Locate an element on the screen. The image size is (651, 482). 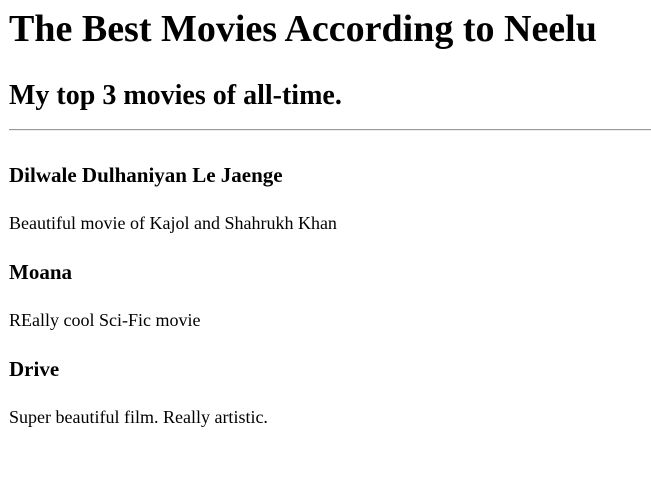
page-title: The Best Movies According to Neelu is located at coordinates (303, 29).